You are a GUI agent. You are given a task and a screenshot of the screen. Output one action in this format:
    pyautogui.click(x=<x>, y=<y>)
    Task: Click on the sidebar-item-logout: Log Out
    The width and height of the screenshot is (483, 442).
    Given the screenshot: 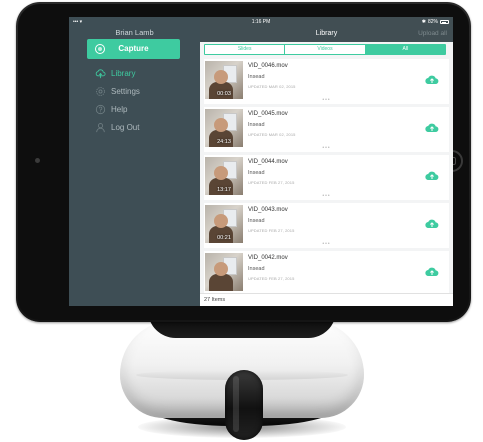 What is the action you would take?
    pyautogui.click(x=145, y=127)
    